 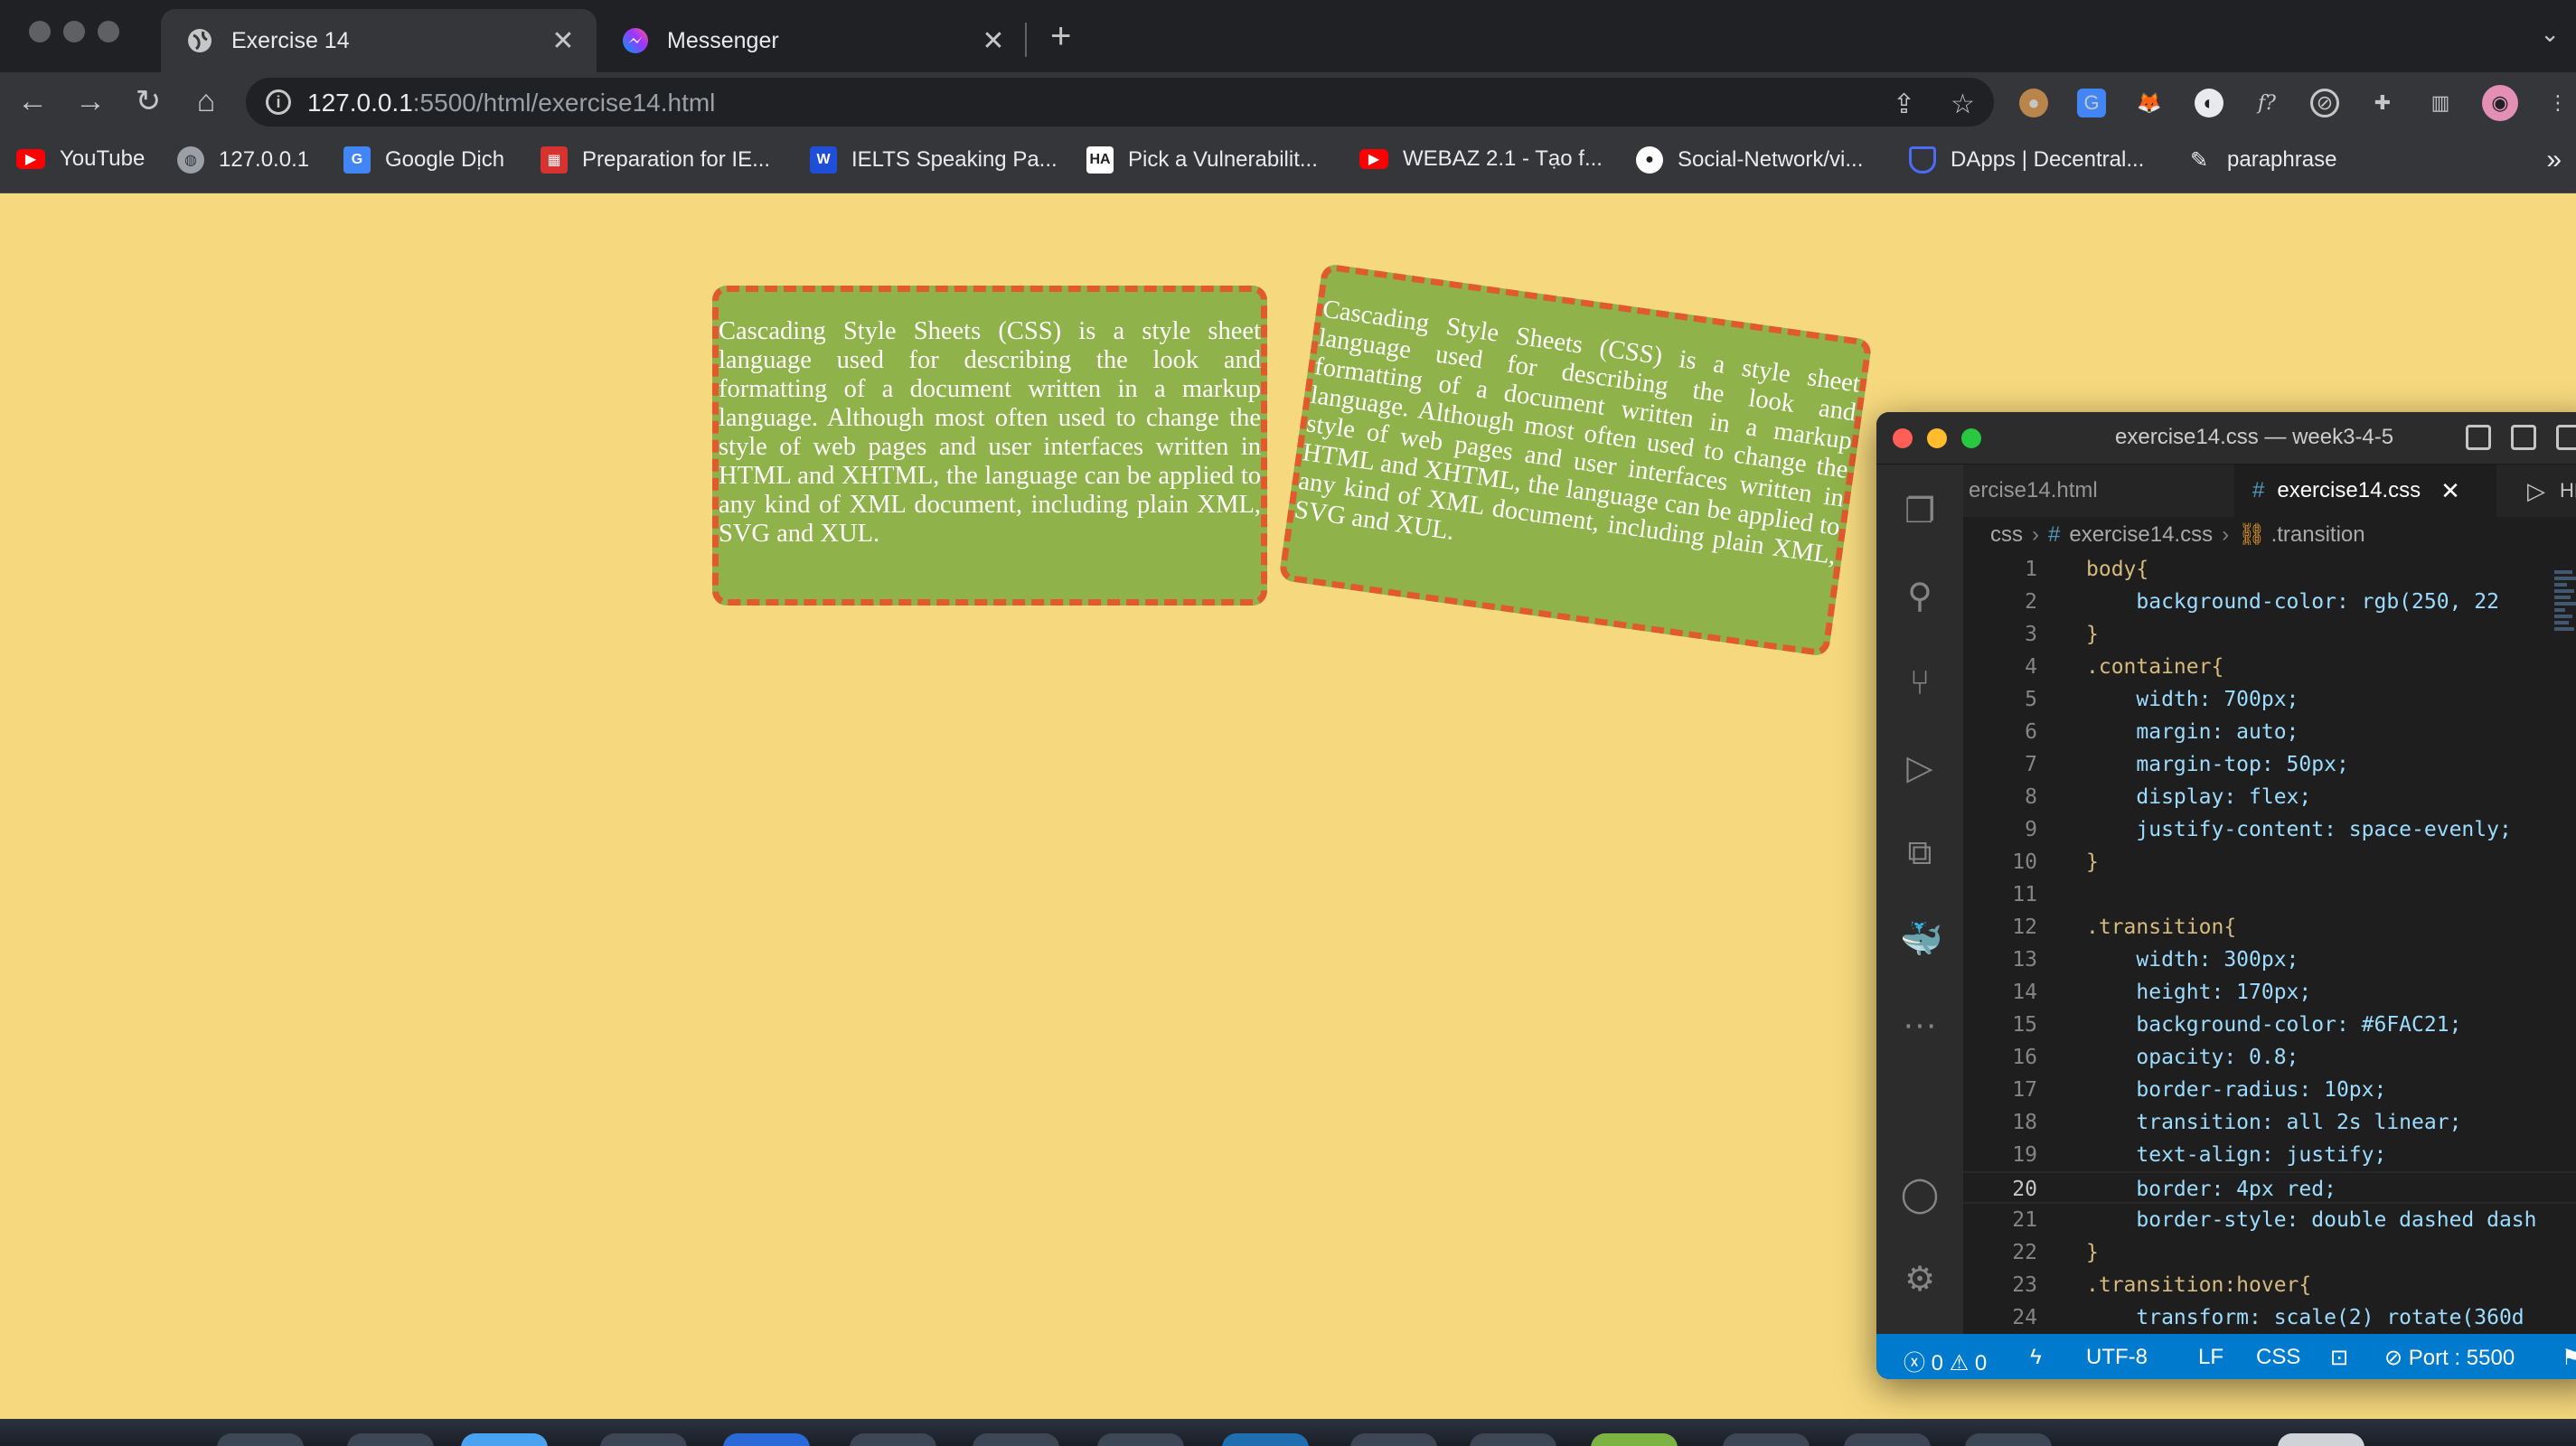 What do you see at coordinates (2550, 34) in the screenshot?
I see `tab-search-chevron-icon: ⌄` at bounding box center [2550, 34].